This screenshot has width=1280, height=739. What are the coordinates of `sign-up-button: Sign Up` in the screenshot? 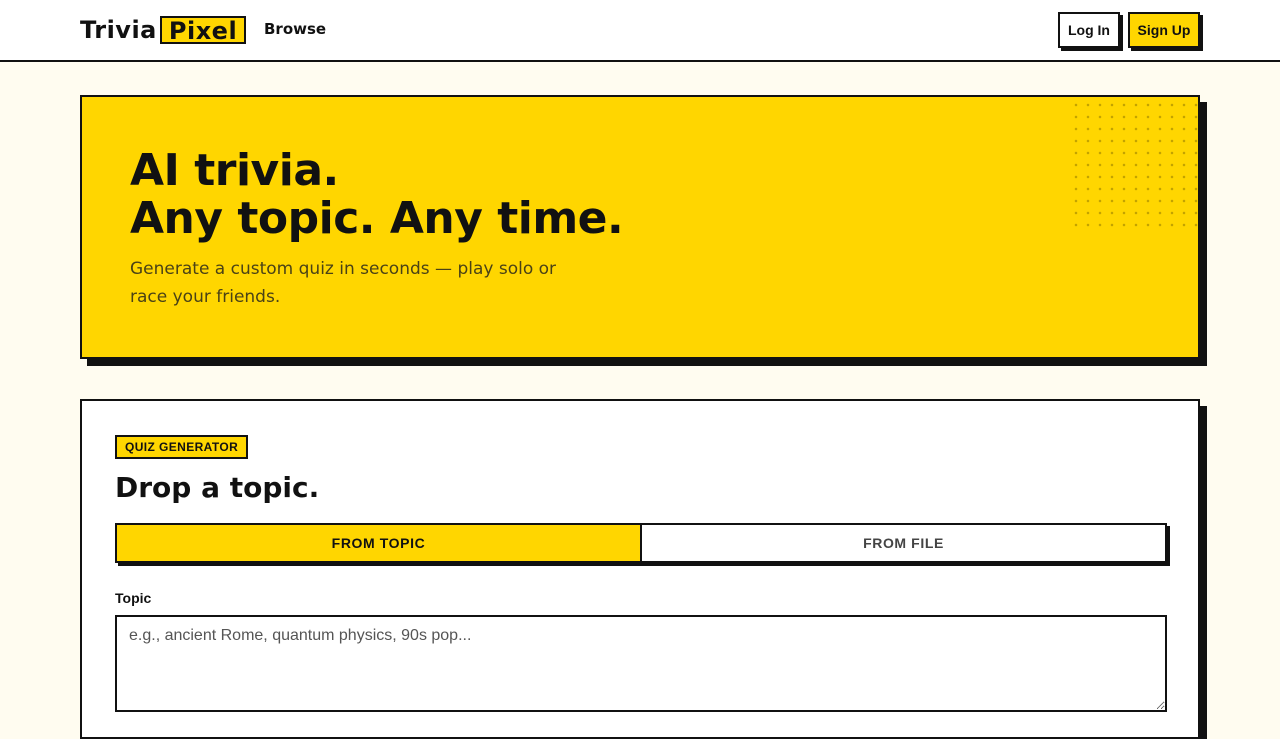 It's located at (1164, 30).